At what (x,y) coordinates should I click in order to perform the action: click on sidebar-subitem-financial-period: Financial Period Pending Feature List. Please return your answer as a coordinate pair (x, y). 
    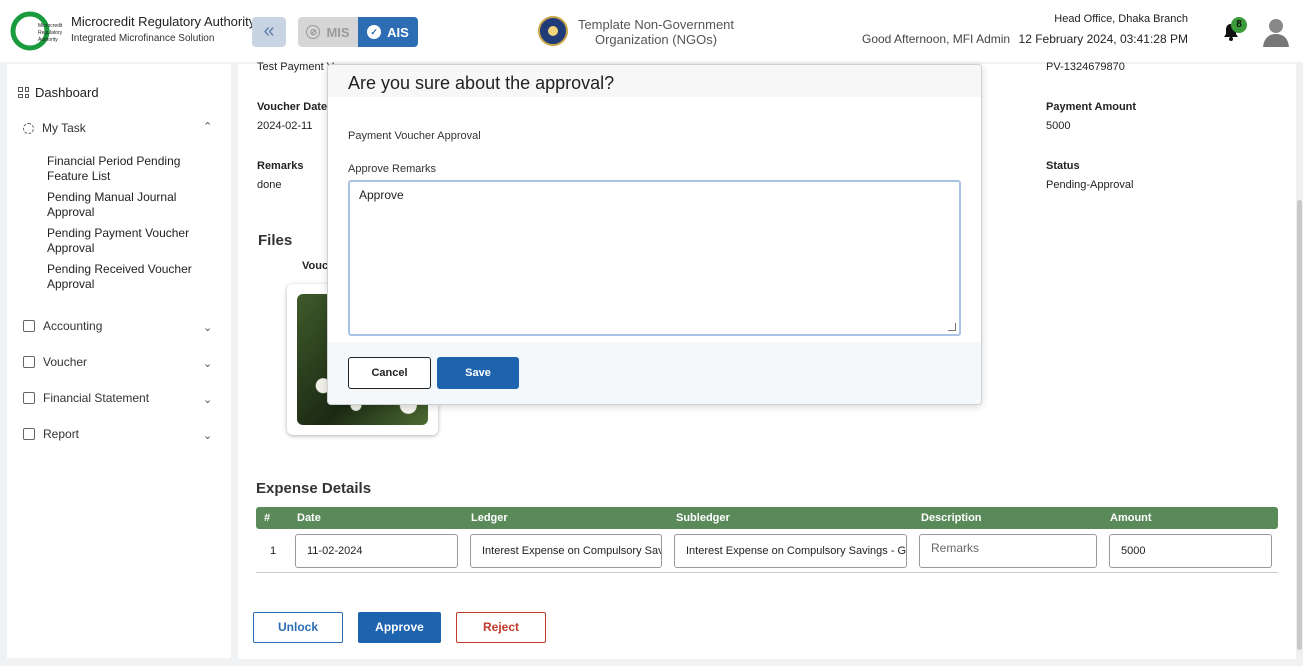
    Looking at the image, I should click on (122, 169).